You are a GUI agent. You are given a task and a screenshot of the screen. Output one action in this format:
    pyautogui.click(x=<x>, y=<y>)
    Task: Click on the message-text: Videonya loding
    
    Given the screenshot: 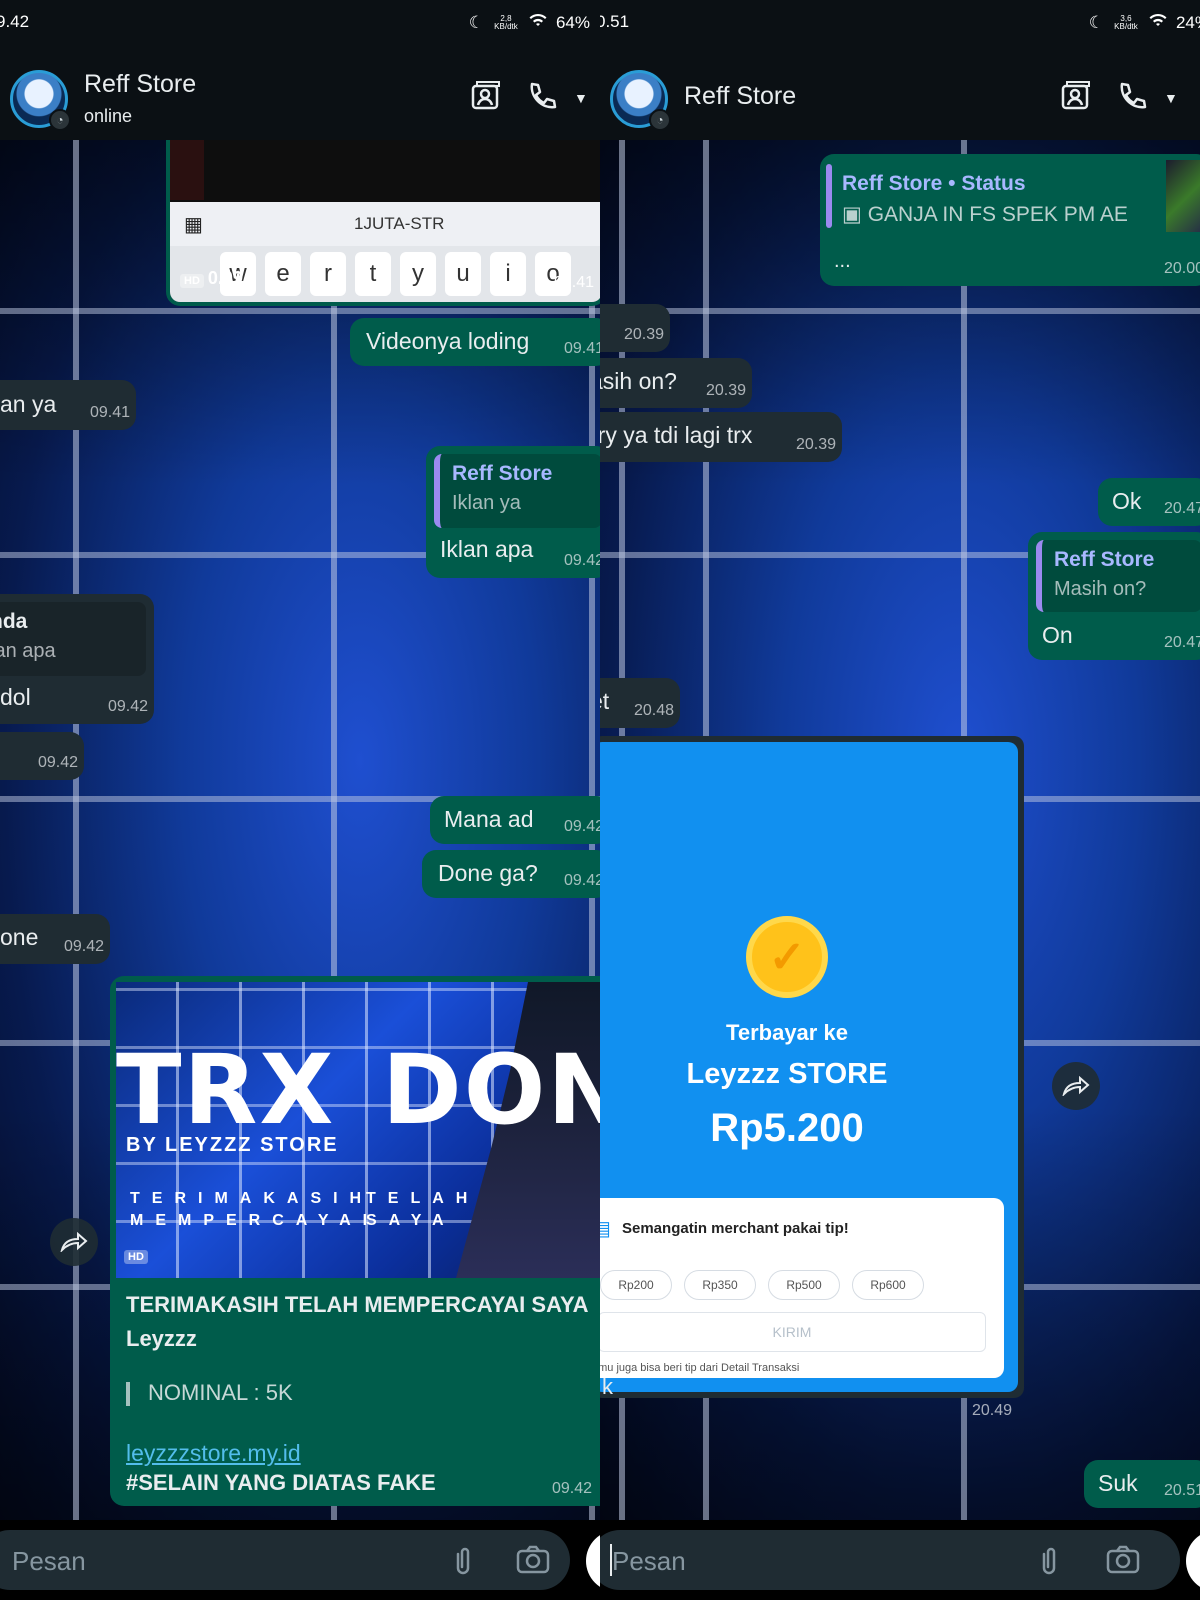 What is the action you would take?
    pyautogui.click(x=448, y=341)
    